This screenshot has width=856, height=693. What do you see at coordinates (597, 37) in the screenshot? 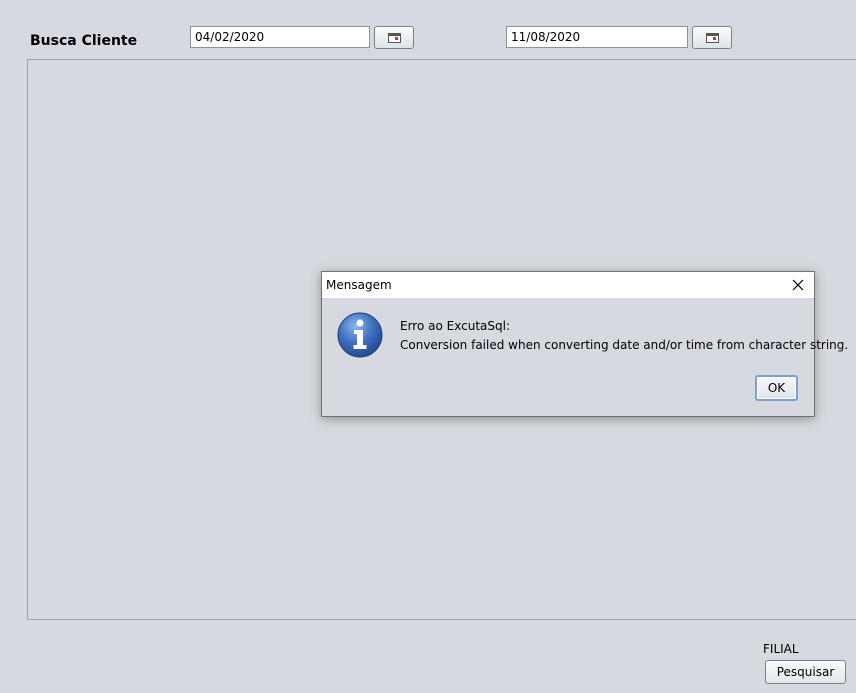
I see `date-to-field: 11/08/2020` at bounding box center [597, 37].